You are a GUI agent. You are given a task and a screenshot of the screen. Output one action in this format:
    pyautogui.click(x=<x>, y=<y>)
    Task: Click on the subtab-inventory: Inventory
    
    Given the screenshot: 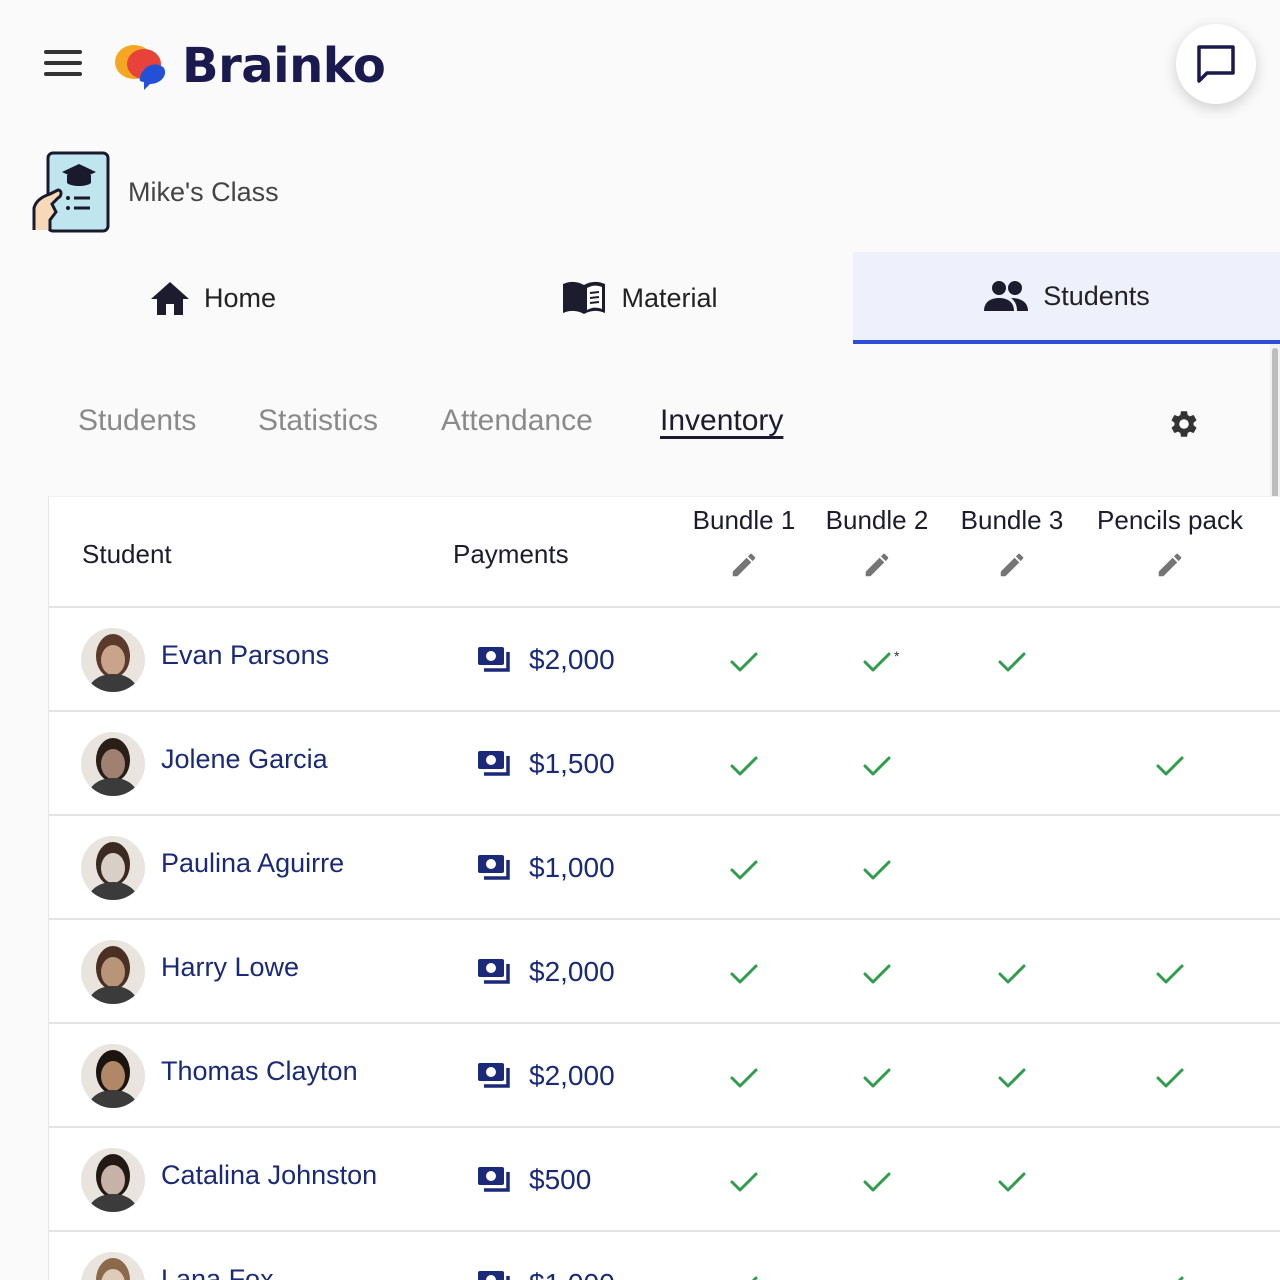 What is the action you would take?
    pyautogui.click(x=721, y=421)
    